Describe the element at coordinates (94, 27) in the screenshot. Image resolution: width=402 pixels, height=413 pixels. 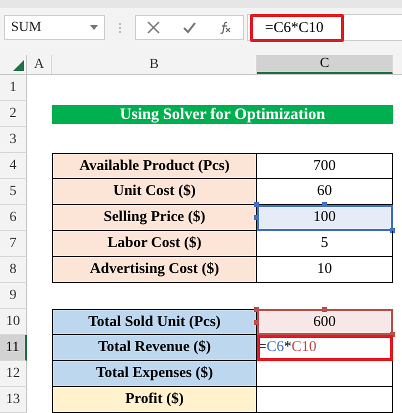
I see `dropdown-caret-icon` at that location.